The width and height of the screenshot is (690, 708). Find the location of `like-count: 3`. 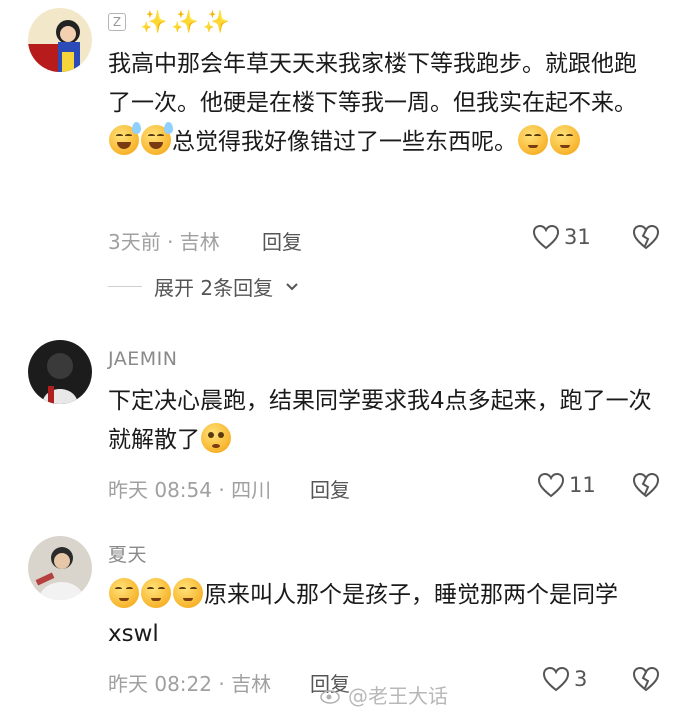

like-count: 3 is located at coordinates (581, 679).